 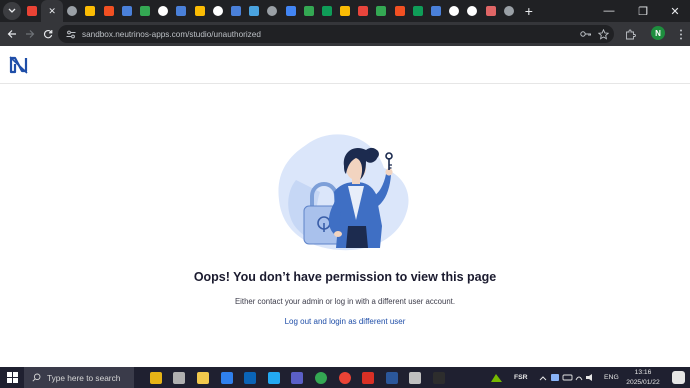 What do you see at coordinates (345, 65) in the screenshot?
I see `app-header` at bounding box center [345, 65].